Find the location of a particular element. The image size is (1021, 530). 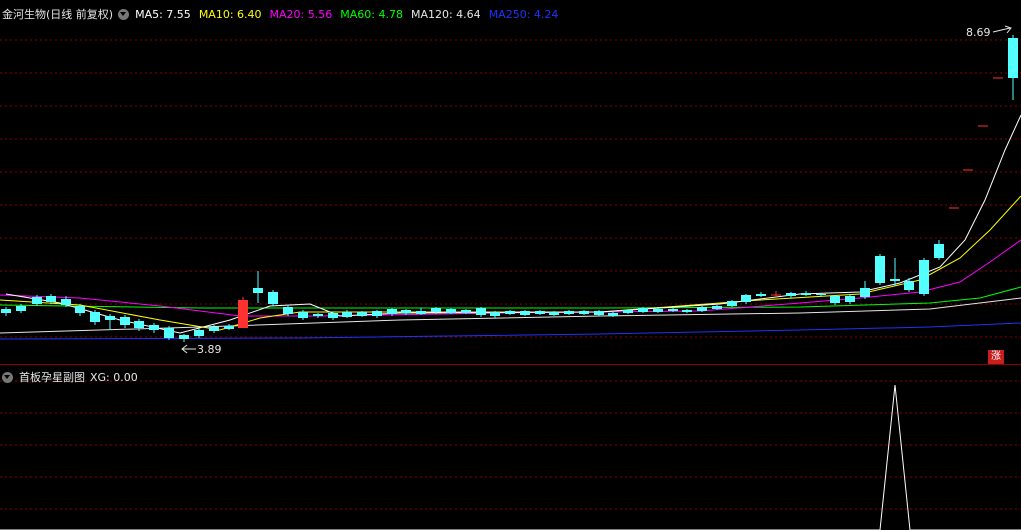

max-arrowhead-icon is located at coordinates (1008, 29).